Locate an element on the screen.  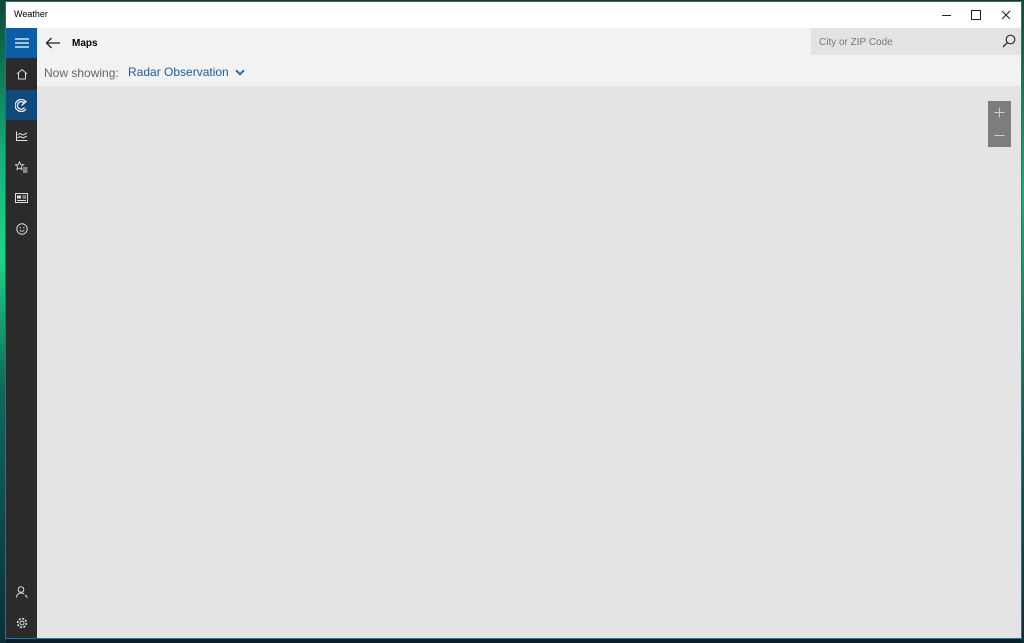
hamburger-menu-button is located at coordinates (21, 43).